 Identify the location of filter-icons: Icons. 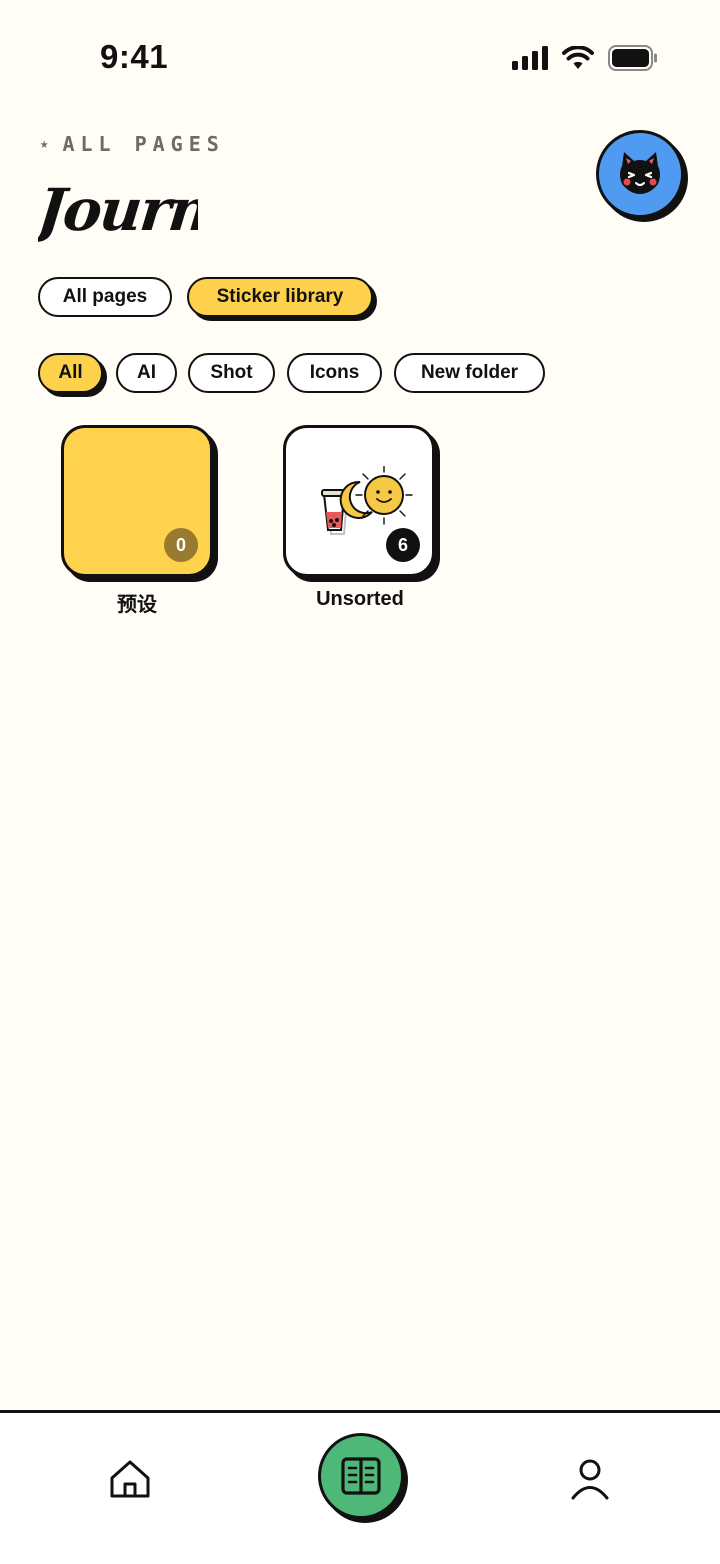
(334, 373).